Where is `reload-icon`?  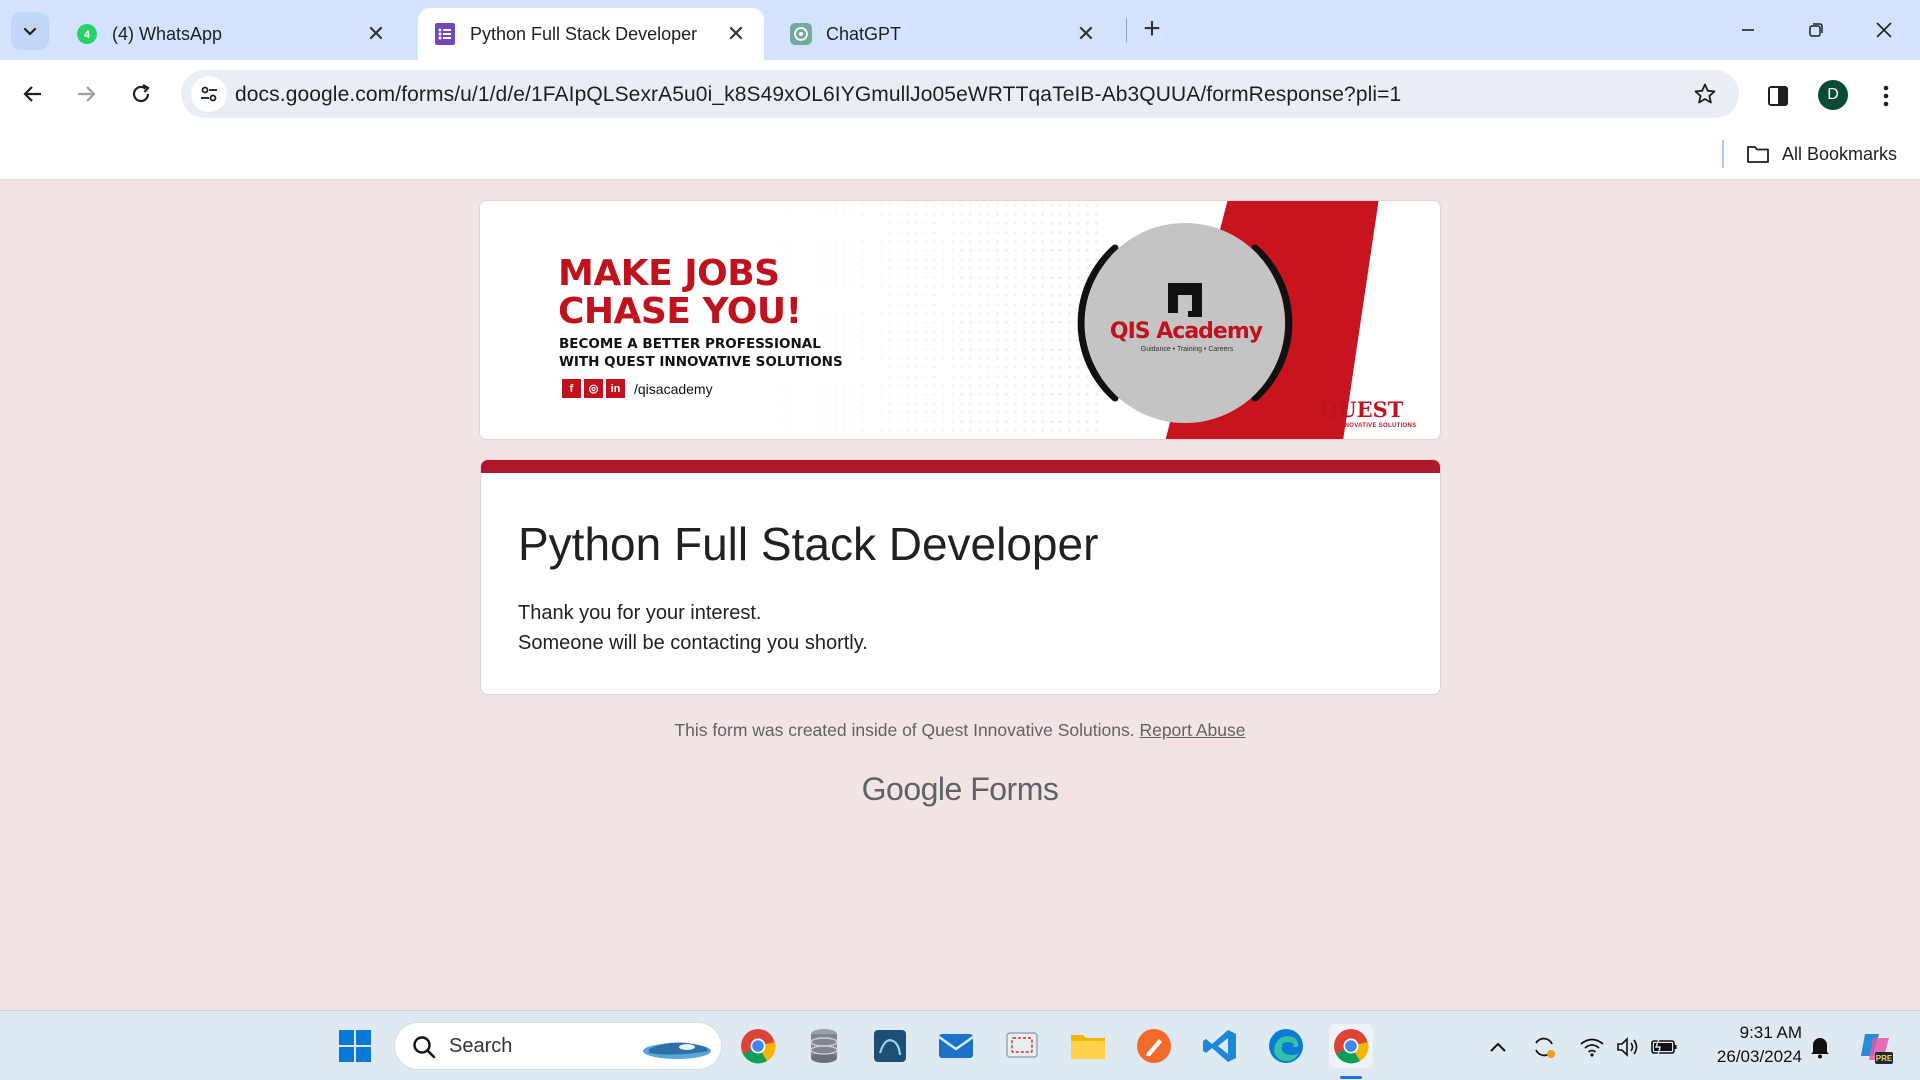
reload-icon is located at coordinates (141, 93).